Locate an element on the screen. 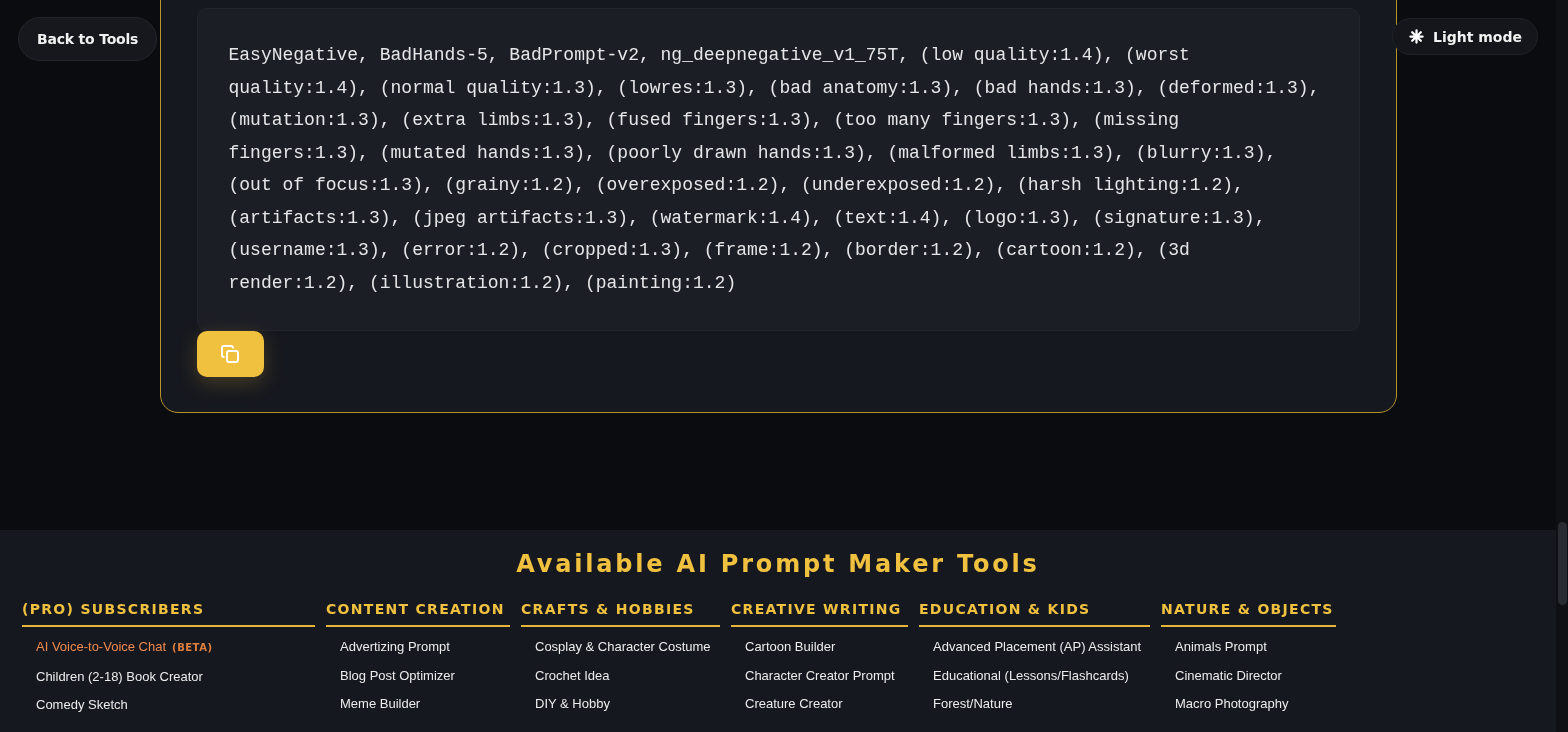 This screenshot has height=732, width=1568. beta-label: (BETA) is located at coordinates (192, 647).